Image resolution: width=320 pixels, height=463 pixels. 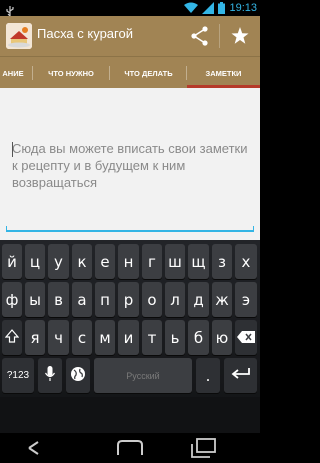 What do you see at coordinates (152, 337) in the screenshot?
I see `key: т` at bounding box center [152, 337].